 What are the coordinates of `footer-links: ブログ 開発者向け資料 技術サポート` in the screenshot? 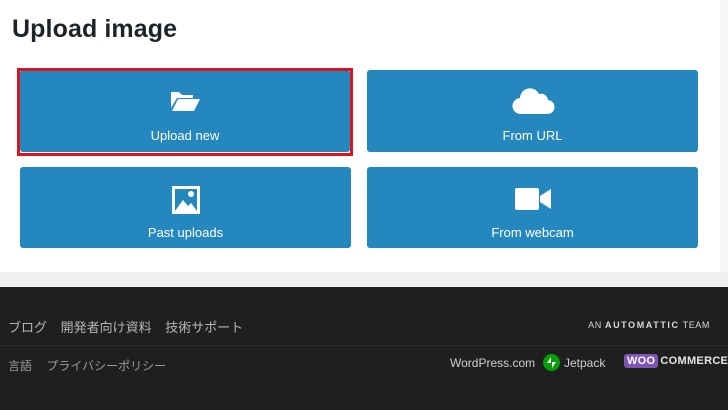 It's located at (130, 326).